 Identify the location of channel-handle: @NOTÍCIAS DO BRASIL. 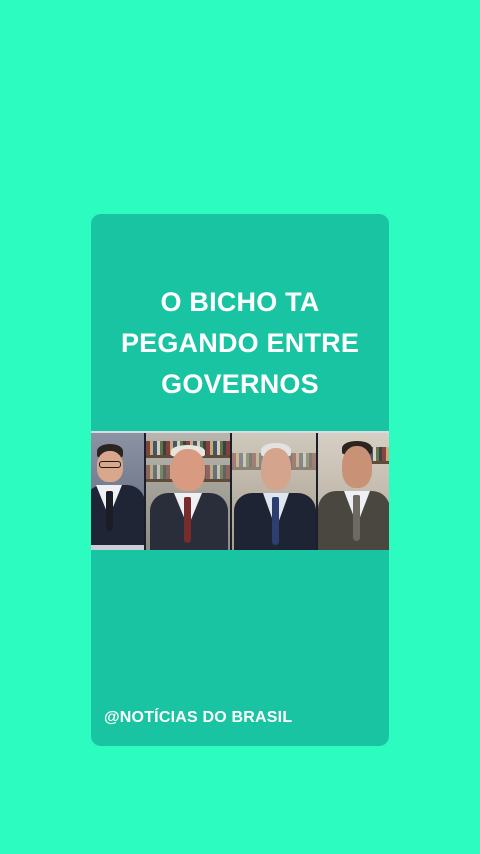
(198, 717).